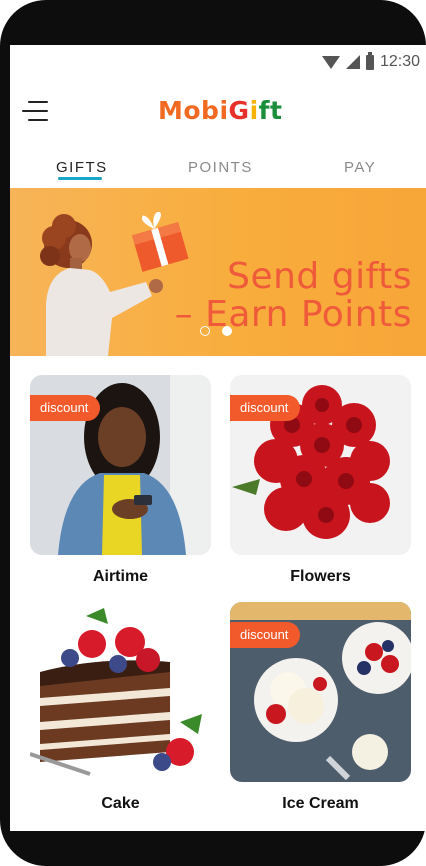  What do you see at coordinates (120, 576) in the screenshot?
I see `gift-label-airtime: Airtime` at bounding box center [120, 576].